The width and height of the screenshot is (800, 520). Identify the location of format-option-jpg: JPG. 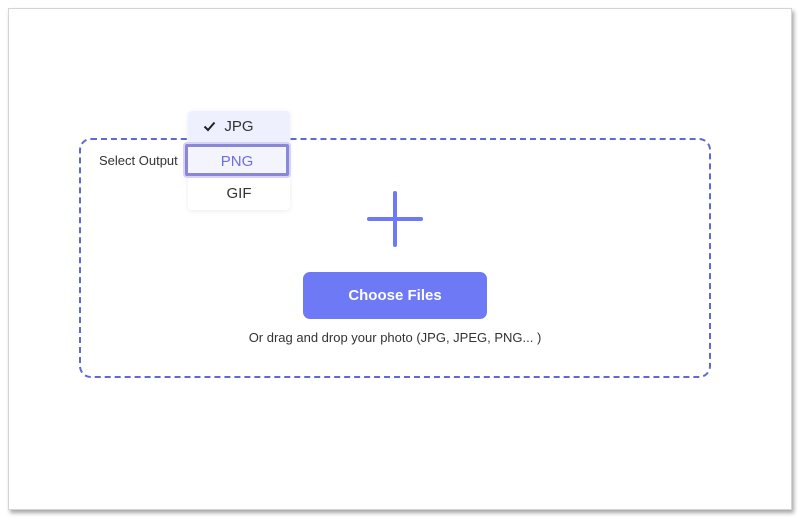
(239, 126).